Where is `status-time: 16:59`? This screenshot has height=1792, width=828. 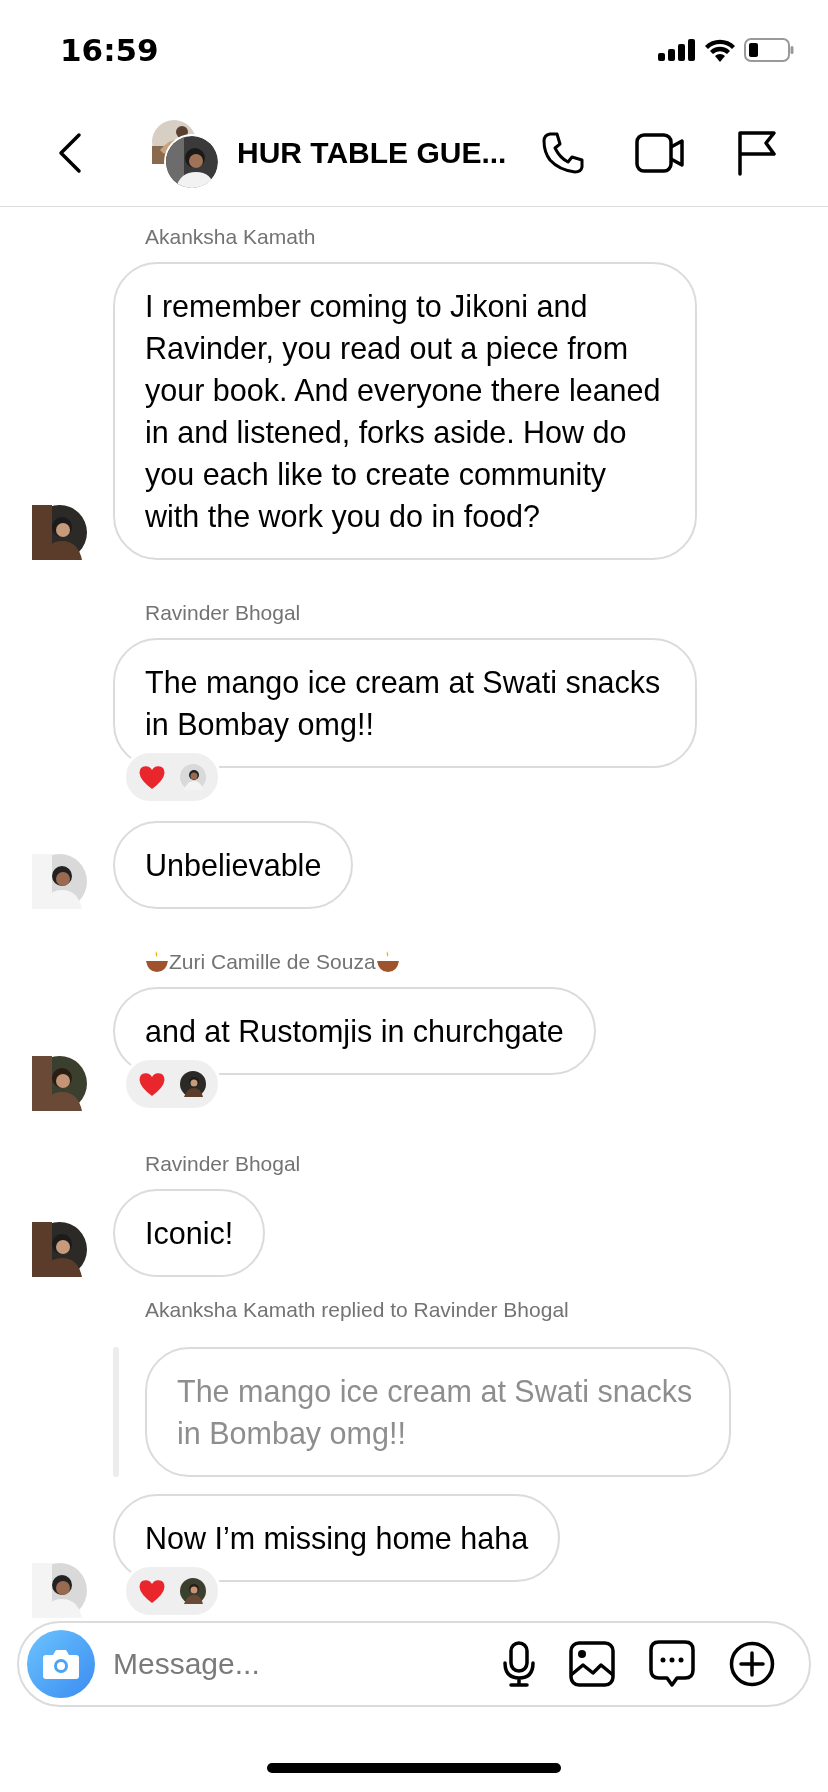
status-time: 16:59 is located at coordinates (109, 50).